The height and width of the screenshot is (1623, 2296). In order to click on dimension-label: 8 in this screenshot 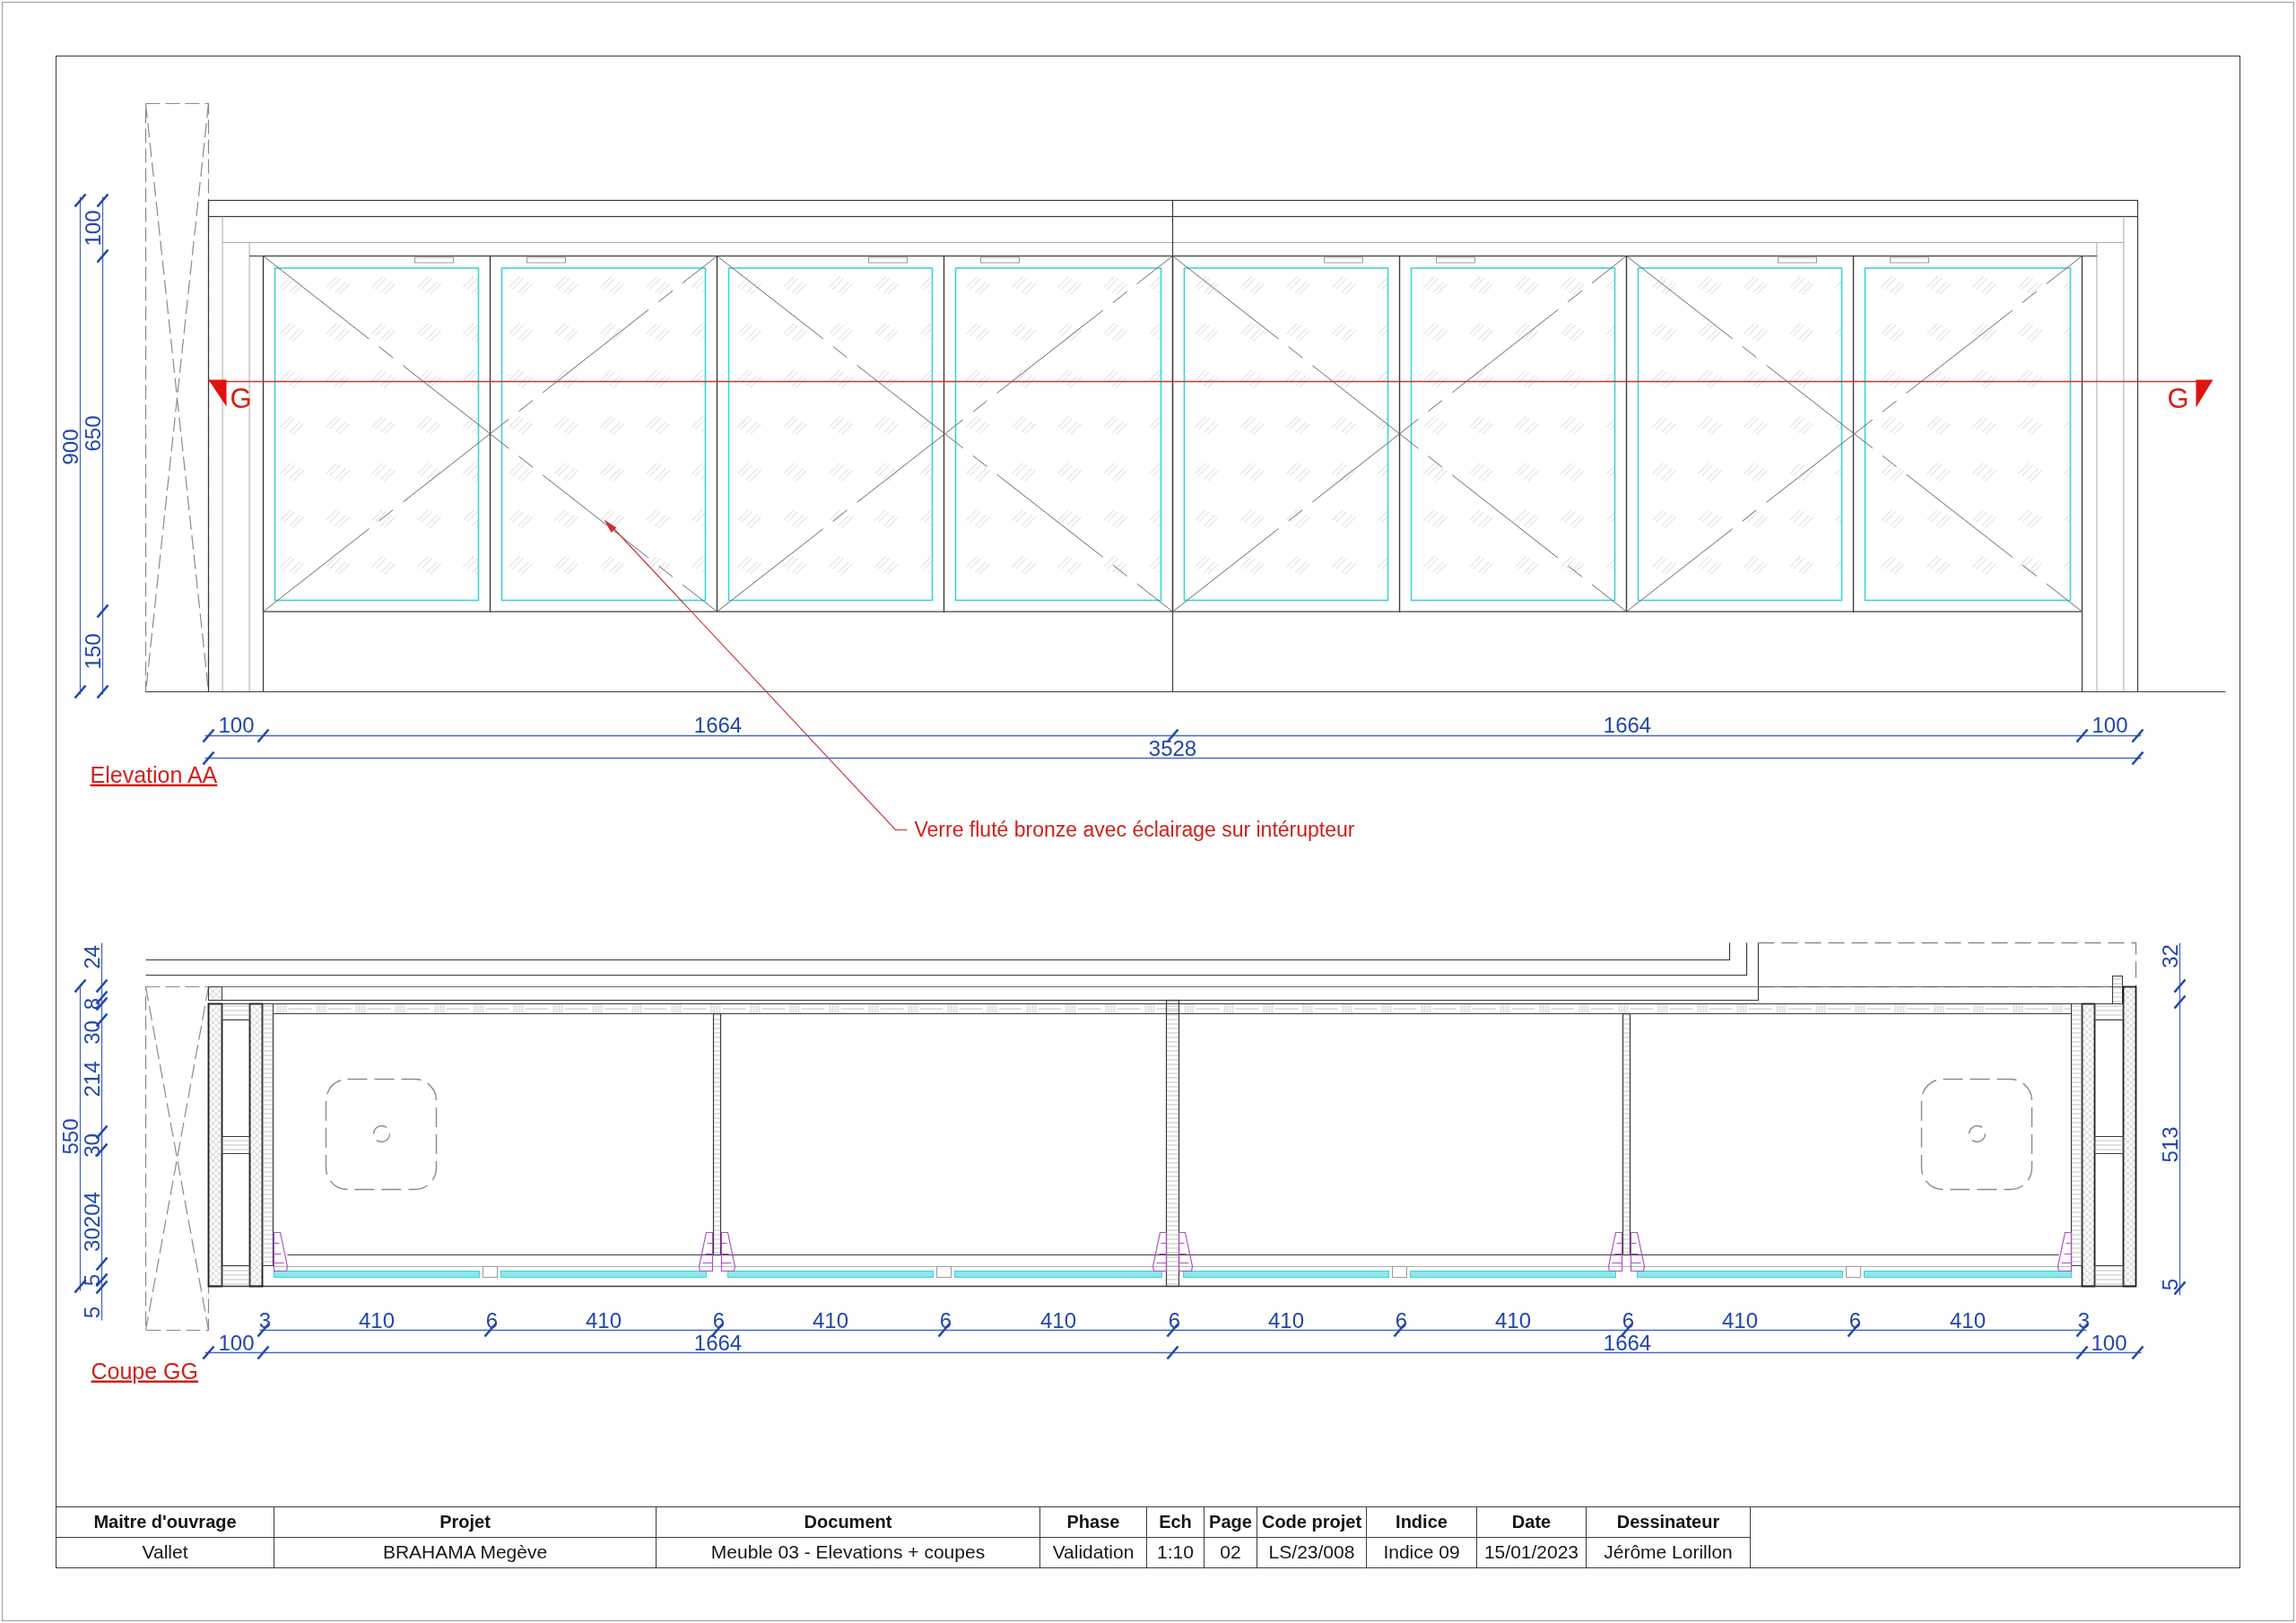, I will do `click(91, 1004)`.